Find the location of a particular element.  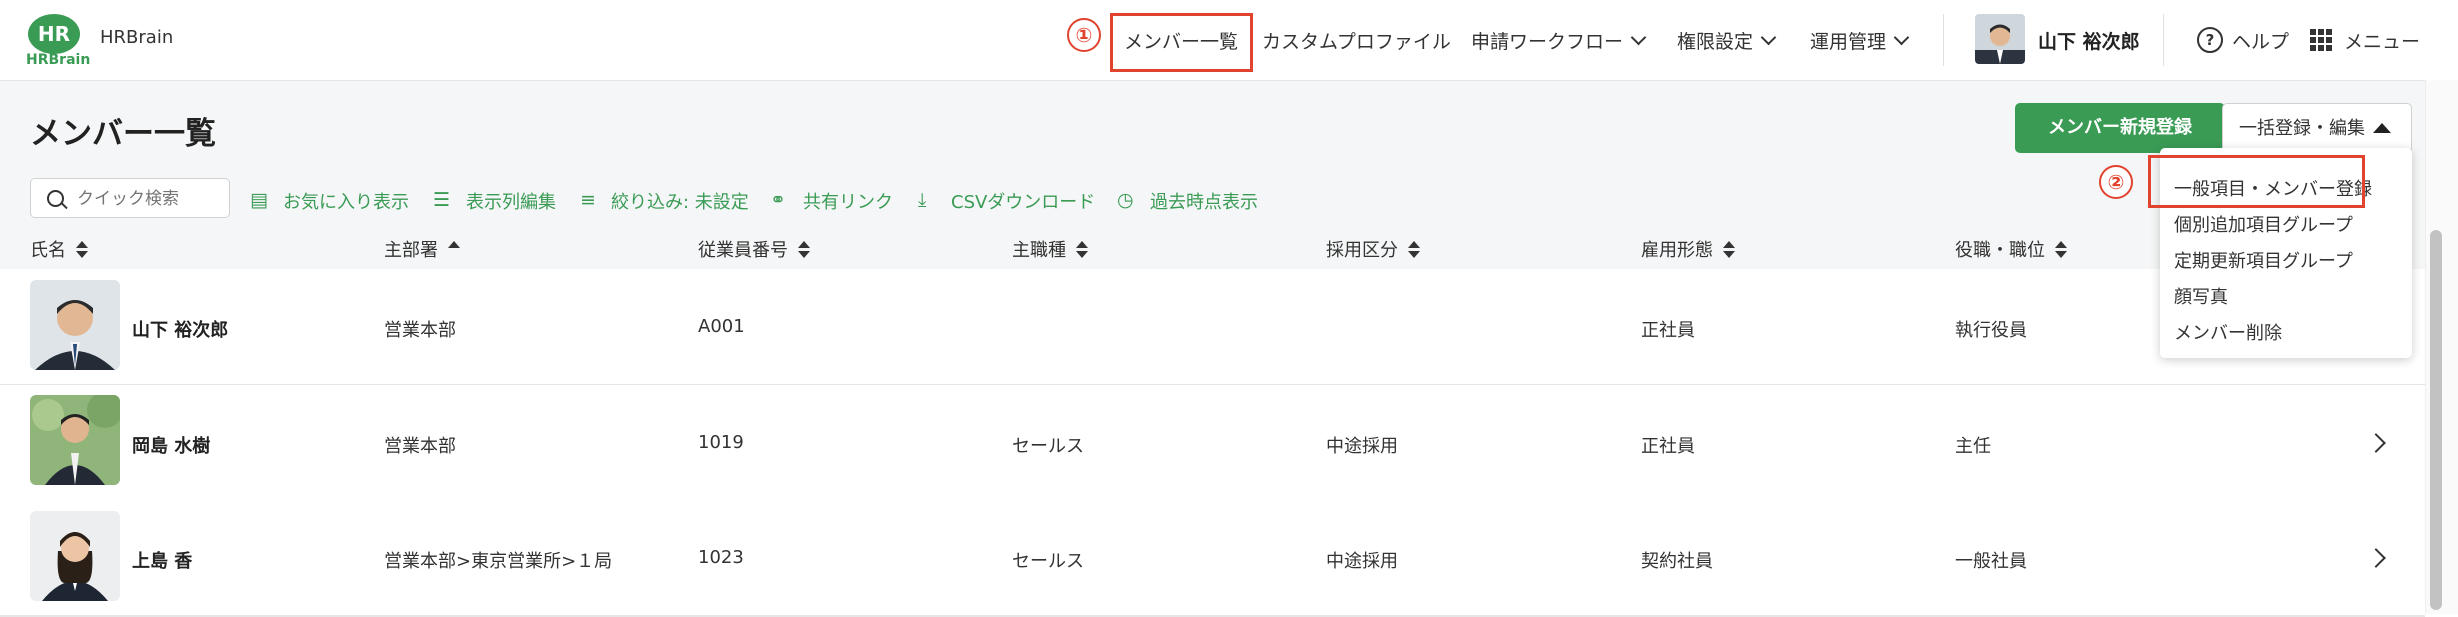

new-member-button: メンバー新規登録 is located at coordinates (2120, 128).